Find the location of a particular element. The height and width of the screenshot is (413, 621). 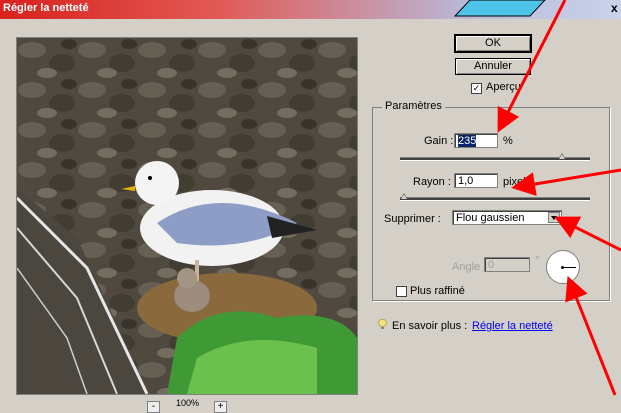

remove-select: Flou gaussien is located at coordinates (507, 217).